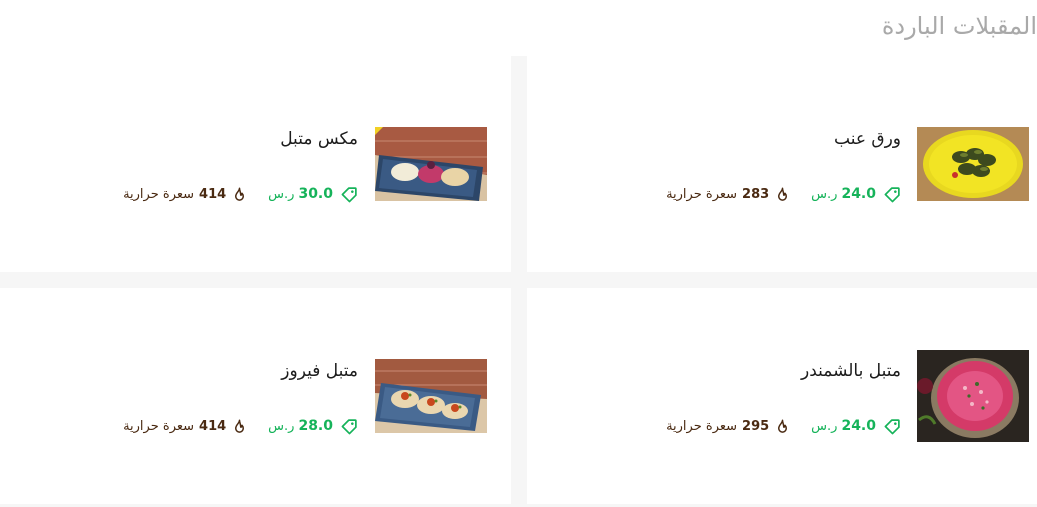 This screenshot has height=507, width=1037. Describe the element at coordinates (319, 371) in the screenshot. I see `dish-name: متبل فيروز` at that location.